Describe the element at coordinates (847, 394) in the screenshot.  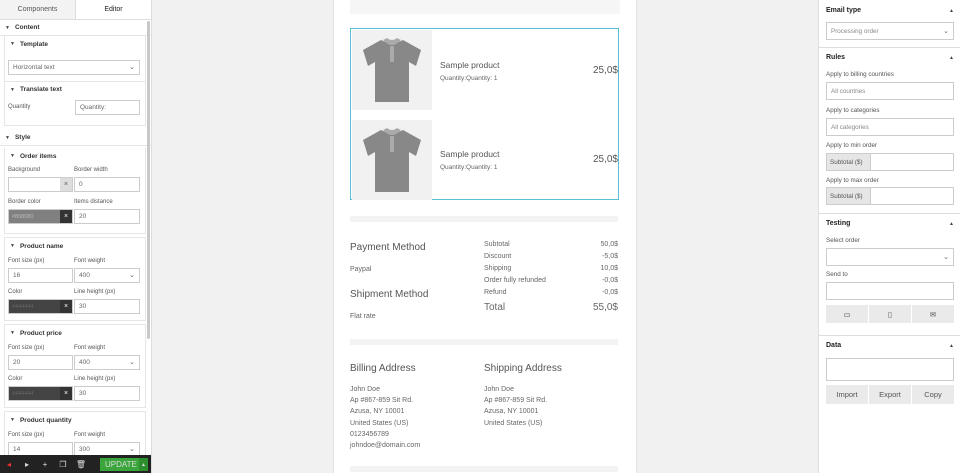
I see `import-button: Import` at that location.